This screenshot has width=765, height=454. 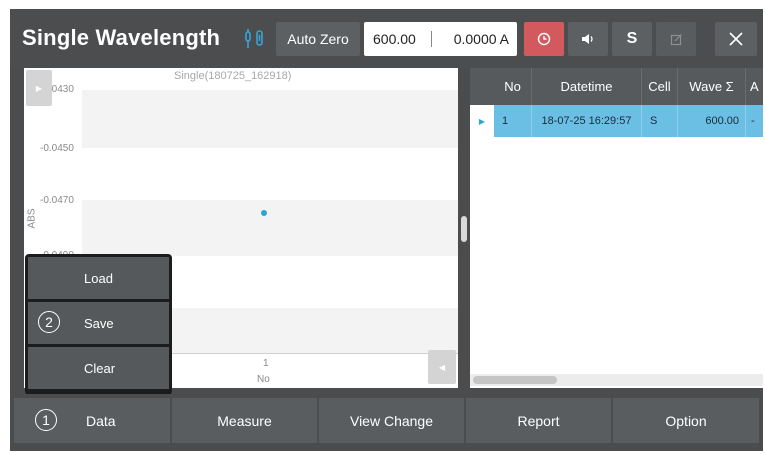 What do you see at coordinates (660, 121) in the screenshot?
I see `cell-cell: S` at bounding box center [660, 121].